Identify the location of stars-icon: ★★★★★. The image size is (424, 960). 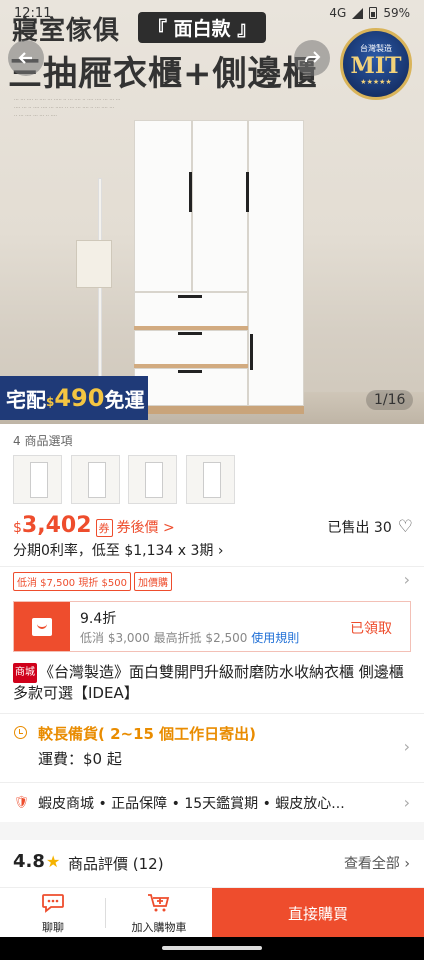
(376, 81).